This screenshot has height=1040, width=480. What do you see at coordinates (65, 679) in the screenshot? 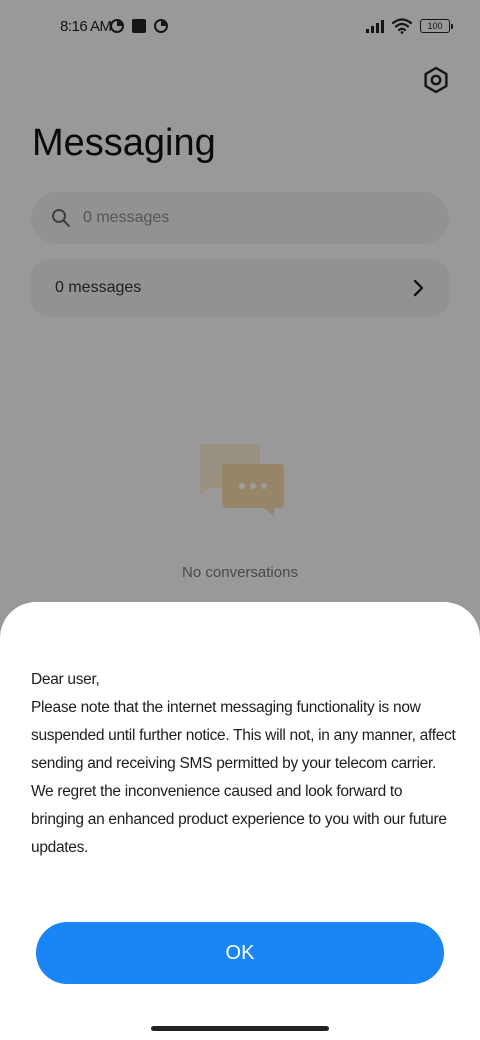
I see `dialog-greeting: Dear user,` at bounding box center [65, 679].